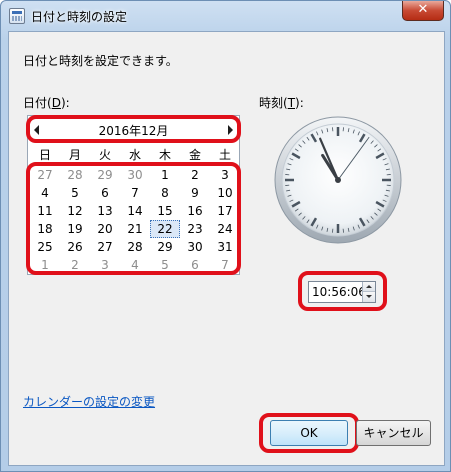 This screenshot has height=472, width=451. I want to click on calendar-day: 16, so click(195, 211).